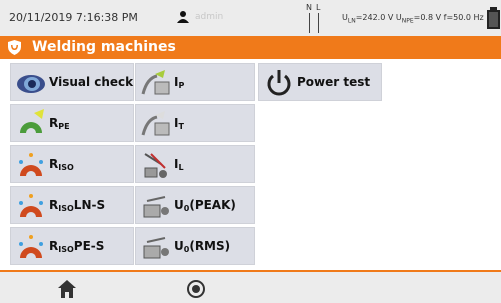 This screenshot has height=303, width=501. What do you see at coordinates (195, 164) in the screenshot?
I see `il-button: IL` at bounding box center [195, 164].